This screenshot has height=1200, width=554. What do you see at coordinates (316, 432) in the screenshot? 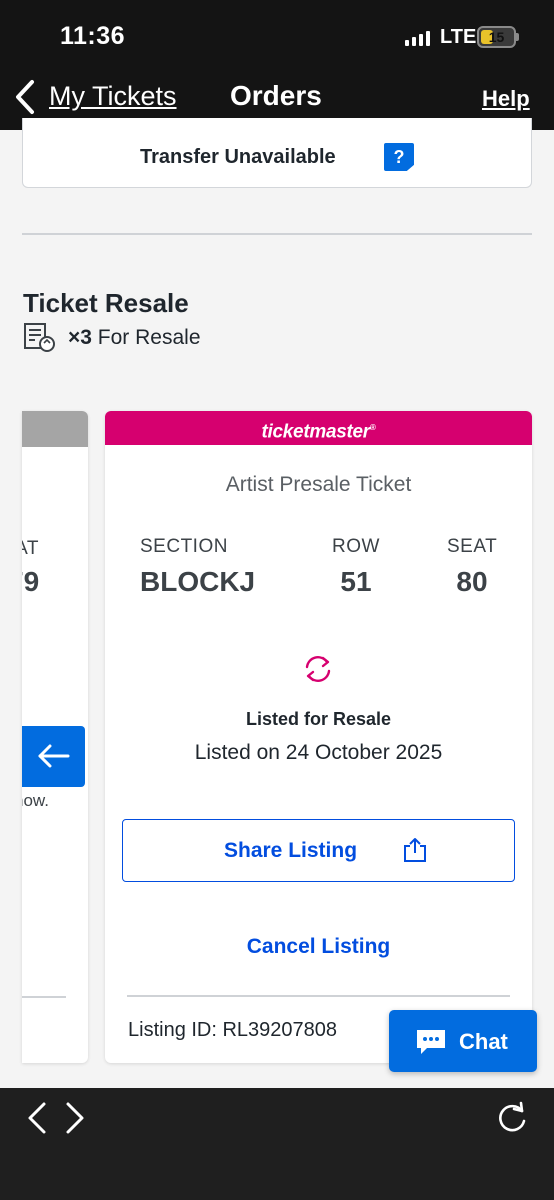
I see `brand-logo: ticketmaster` at bounding box center [316, 432].